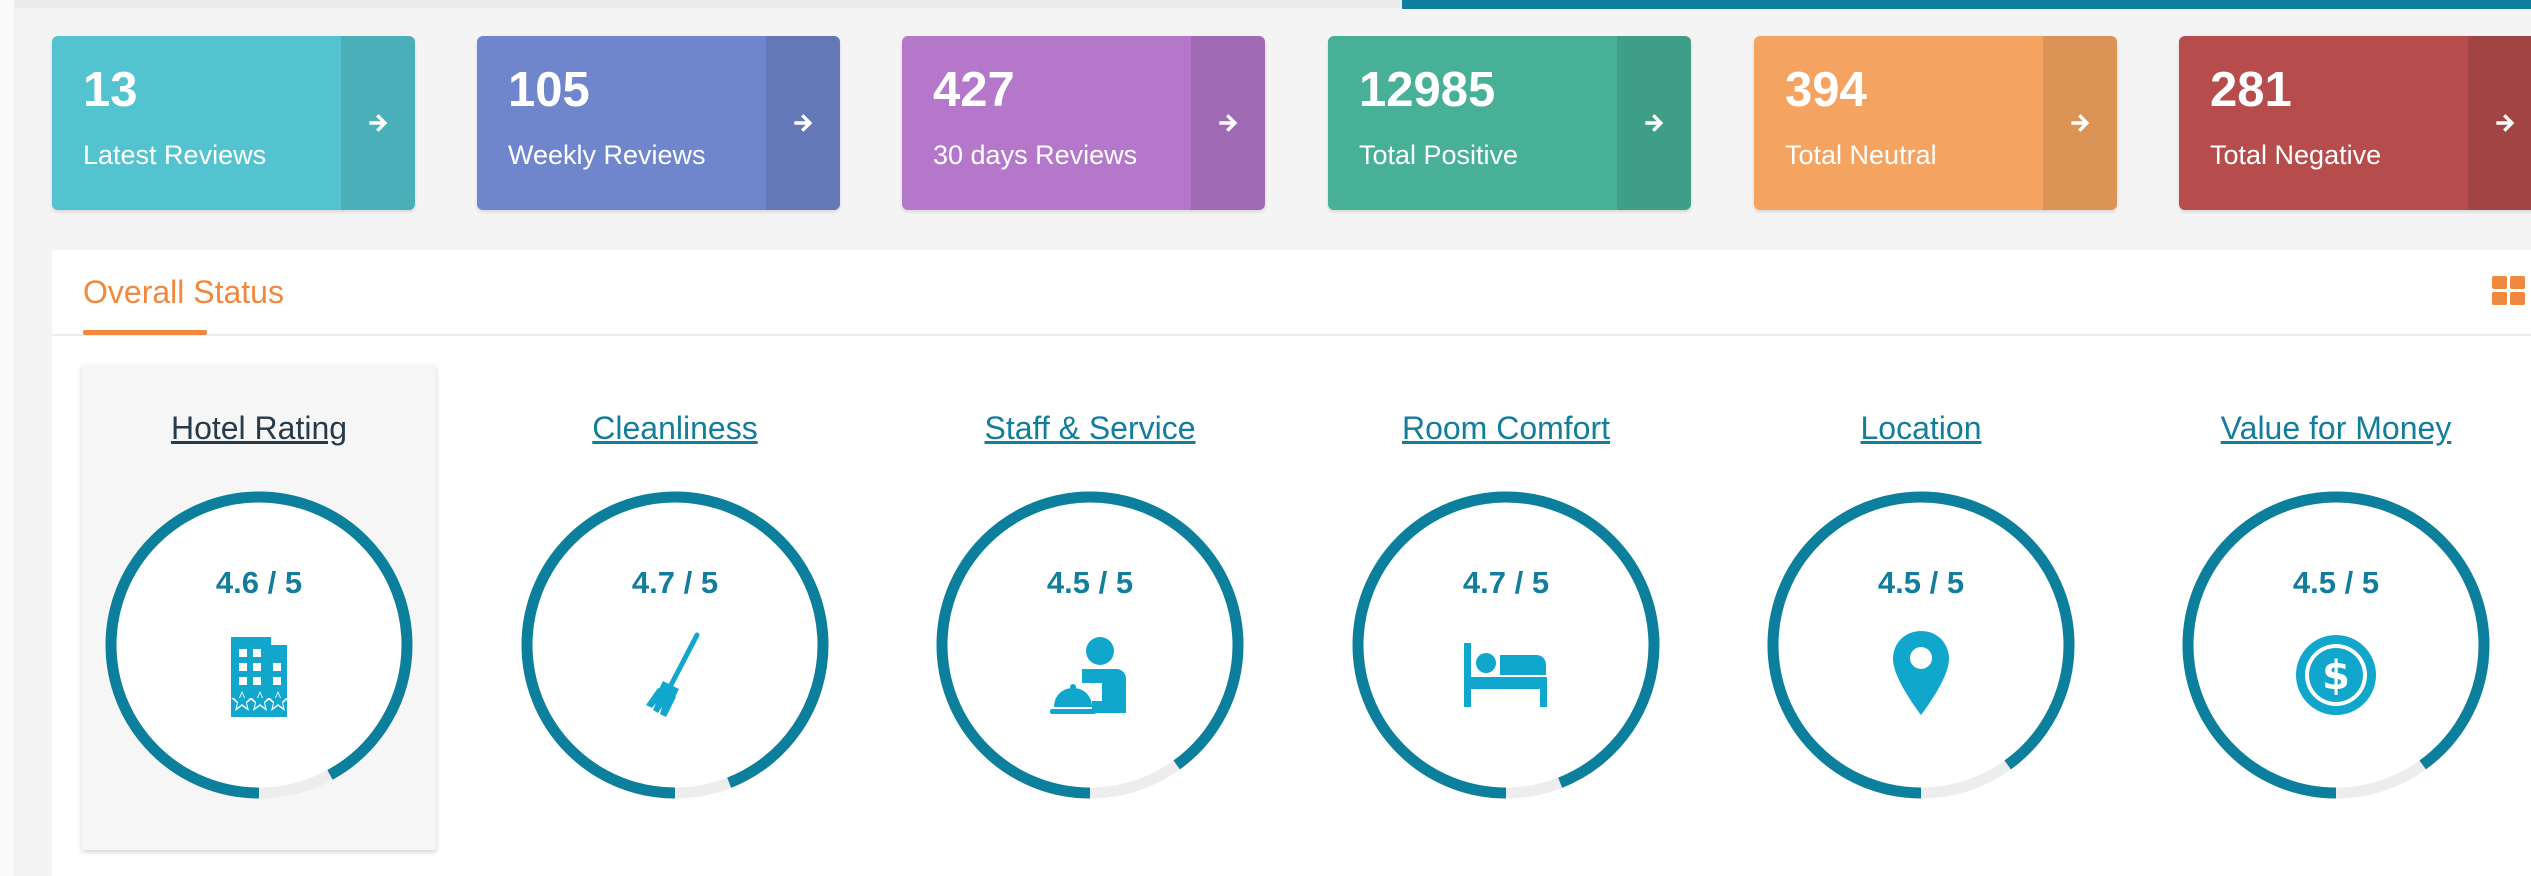 The width and height of the screenshot is (2531, 876). What do you see at coordinates (1506, 607) in the screenshot?
I see `rating-card-room-comfort: Room Comfort 4.7 / 5` at bounding box center [1506, 607].